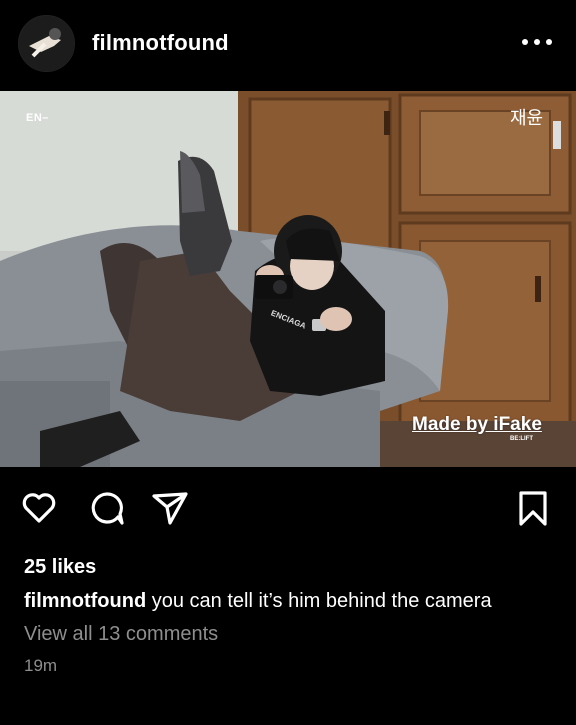 This screenshot has height=725, width=576. What do you see at coordinates (41, 665) in the screenshot?
I see `post-timestamp: 19m` at bounding box center [41, 665].